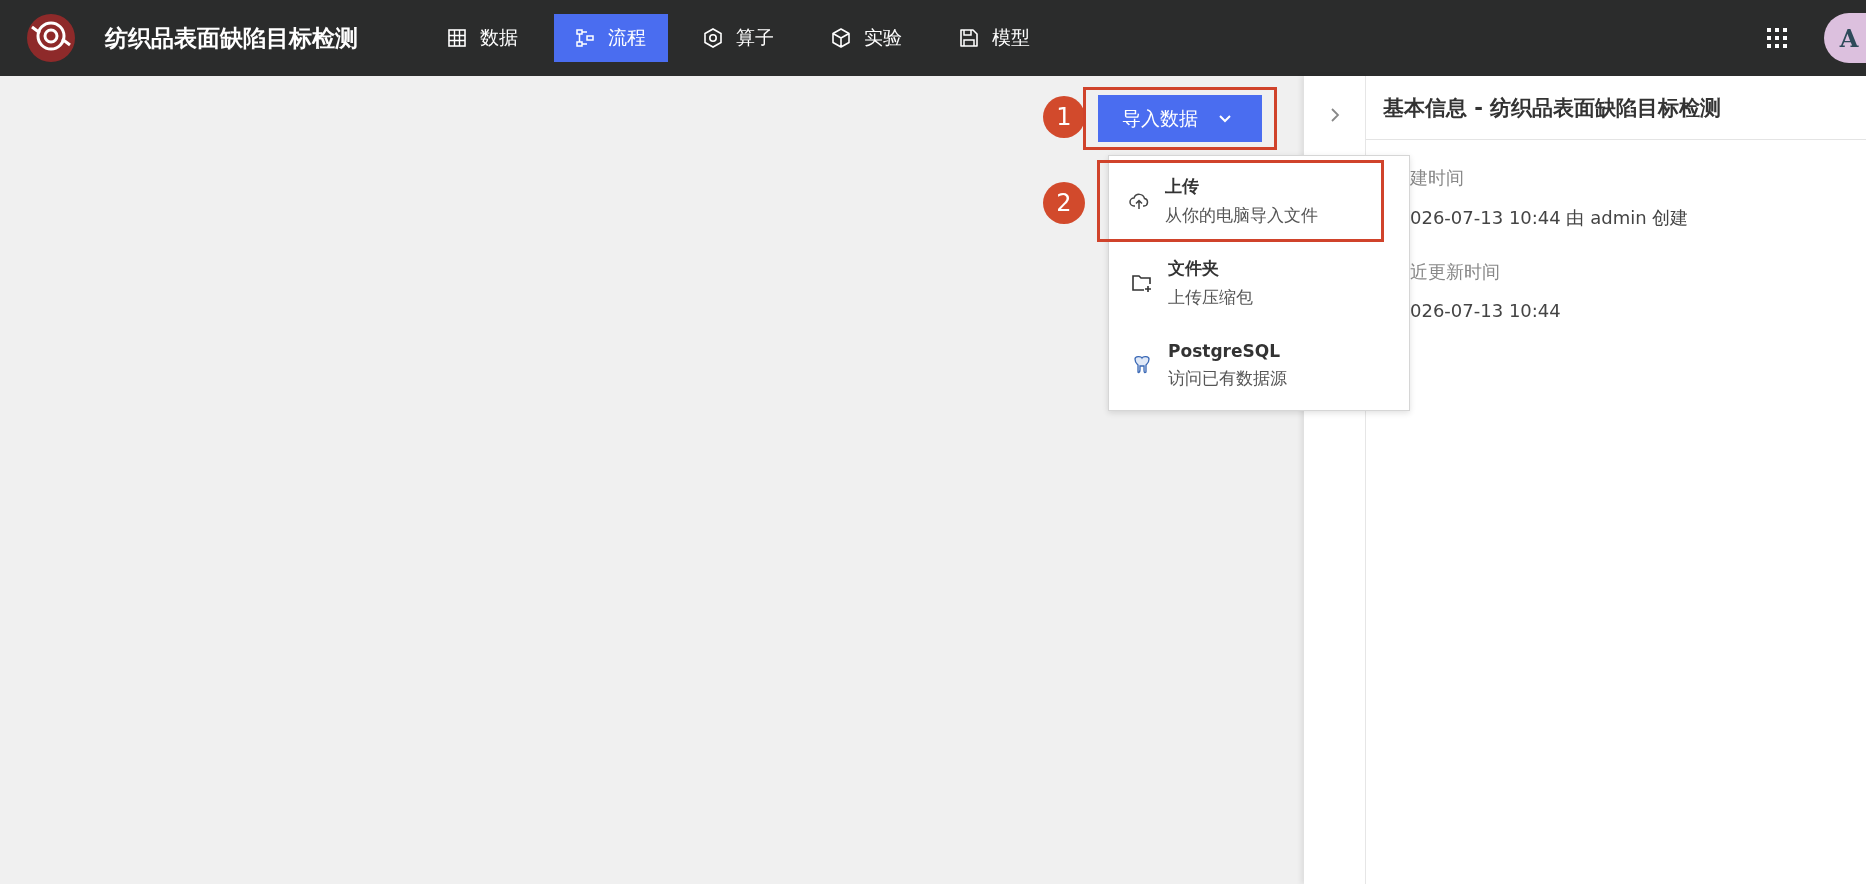  I want to click on logo-icon, so click(51, 38).